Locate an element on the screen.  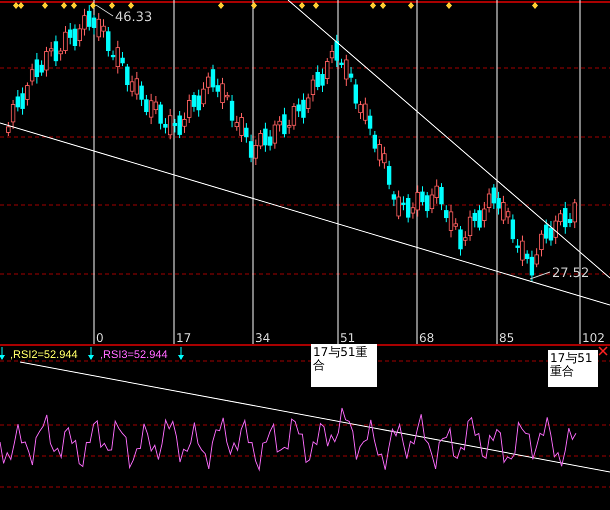
legend-label: ,RSI3=52.944 is located at coordinates (134, 355).